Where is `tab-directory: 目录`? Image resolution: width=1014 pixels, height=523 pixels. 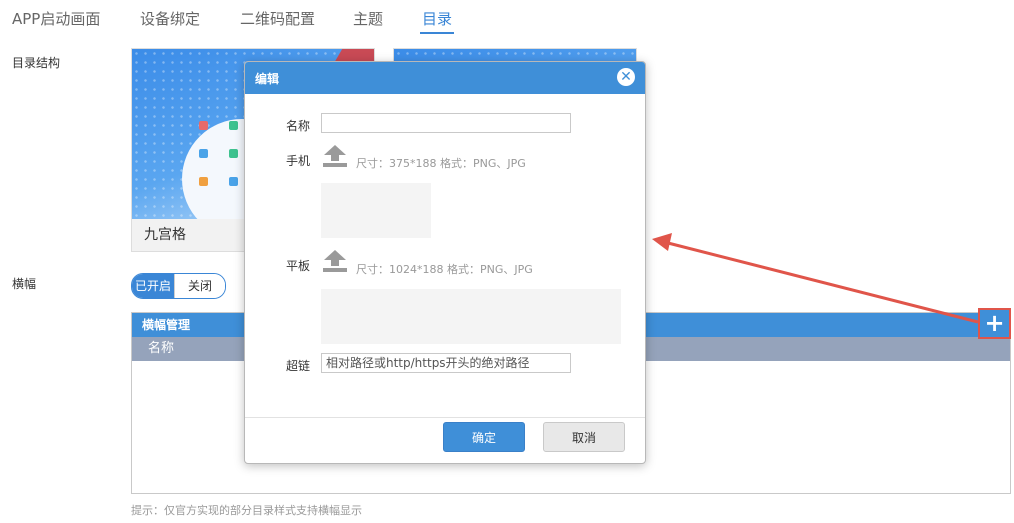
tab-directory: 目录 is located at coordinates (437, 18).